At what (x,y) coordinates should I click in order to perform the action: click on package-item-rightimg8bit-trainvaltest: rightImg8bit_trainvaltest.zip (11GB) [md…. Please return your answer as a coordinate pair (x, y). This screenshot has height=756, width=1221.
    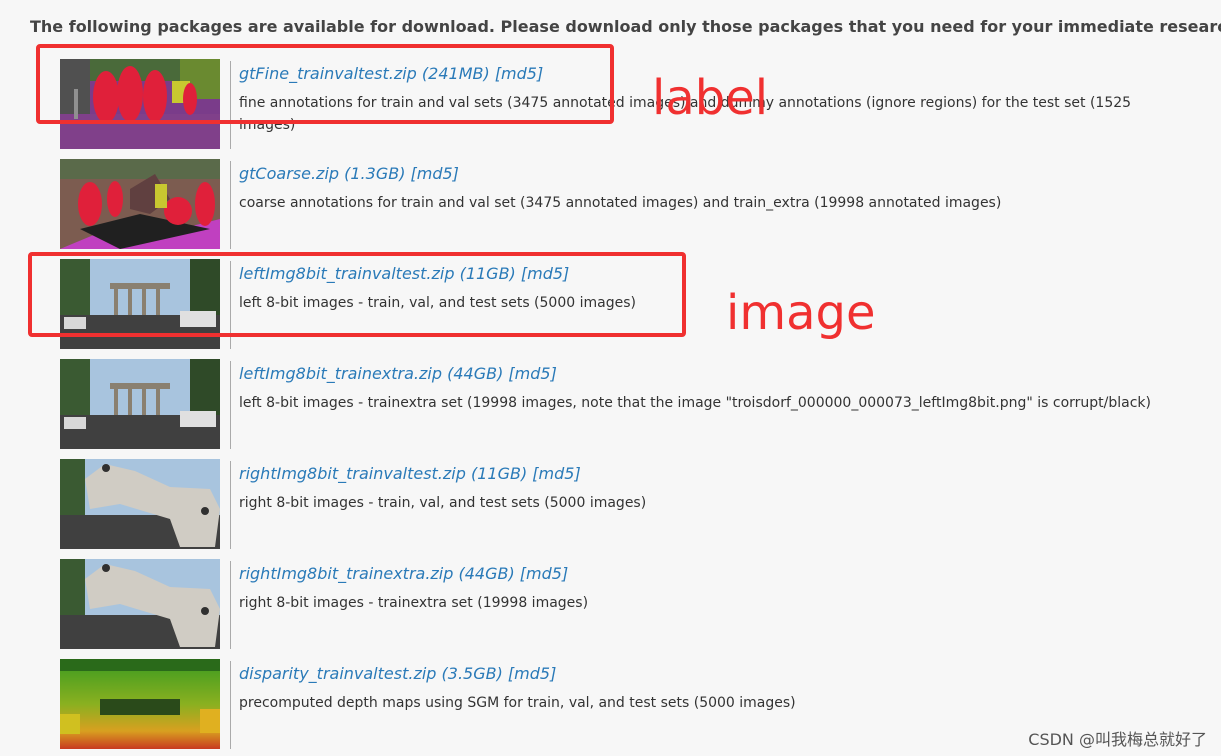
    Looking at the image, I should click on (630, 504).